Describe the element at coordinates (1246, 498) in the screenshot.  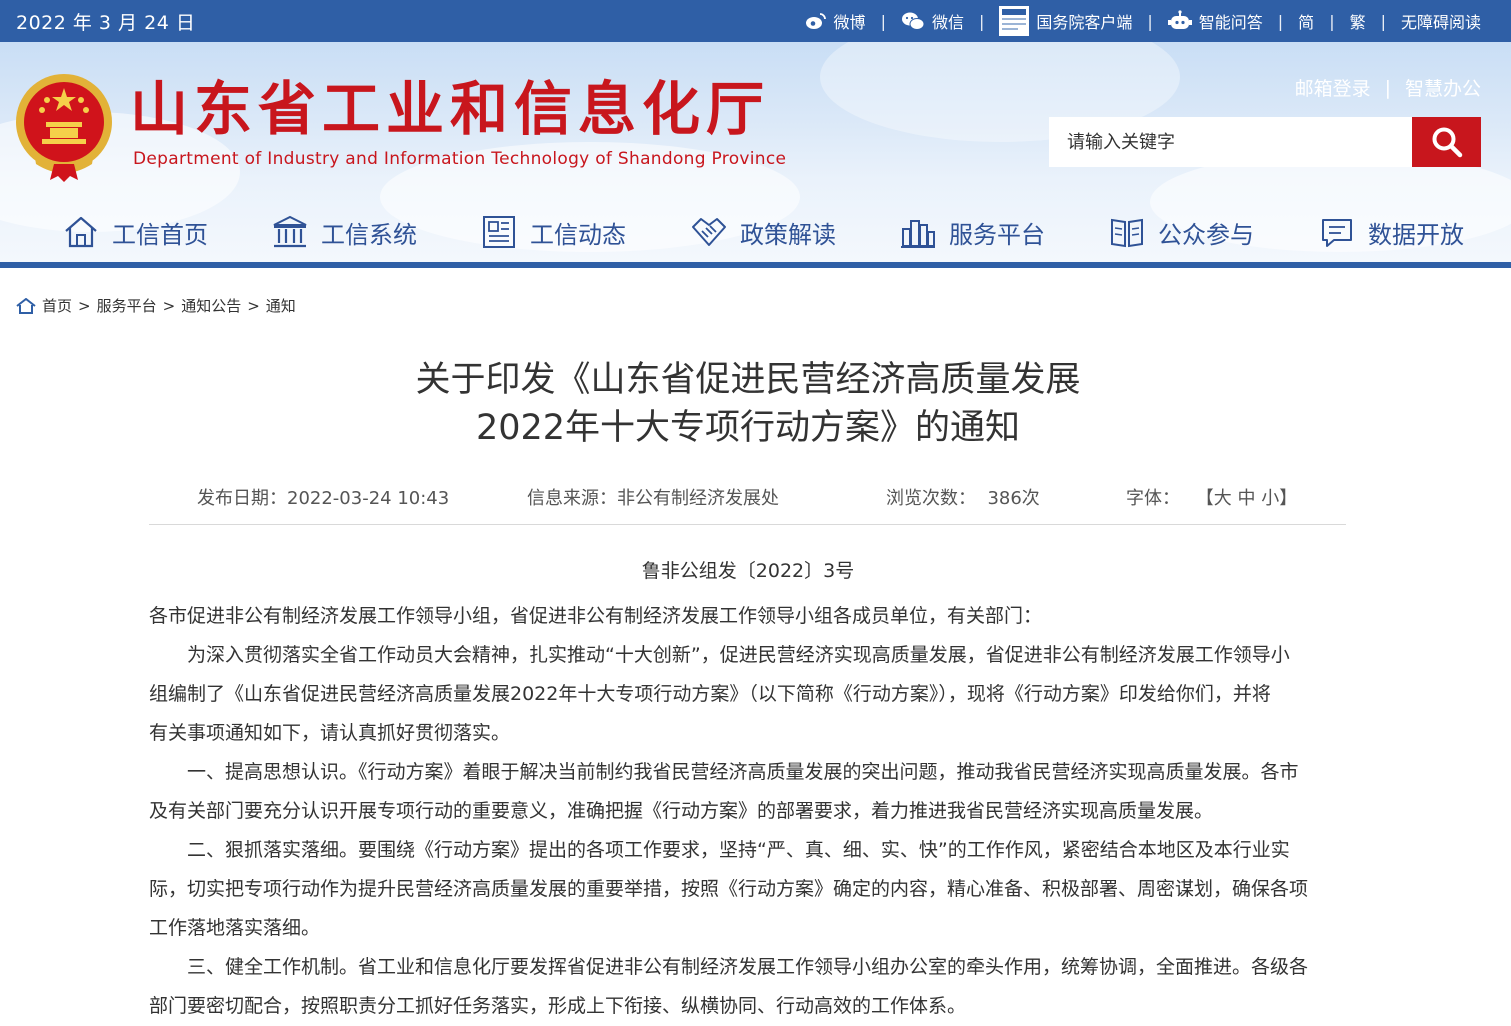
I see `font-size-medium: 中` at that location.